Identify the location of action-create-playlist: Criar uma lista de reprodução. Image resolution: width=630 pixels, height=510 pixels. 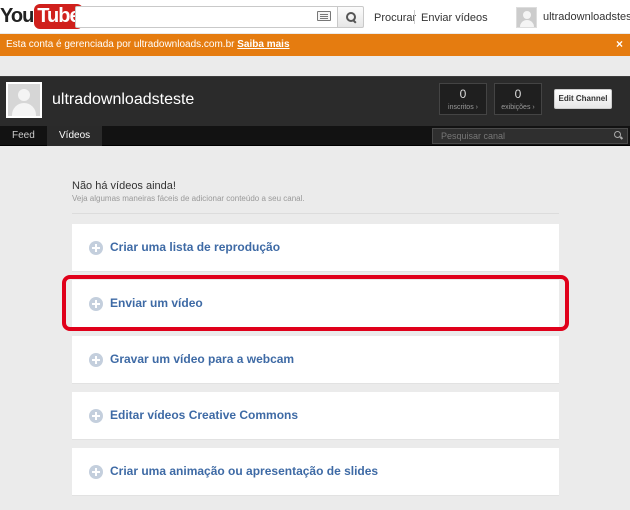
(315, 248).